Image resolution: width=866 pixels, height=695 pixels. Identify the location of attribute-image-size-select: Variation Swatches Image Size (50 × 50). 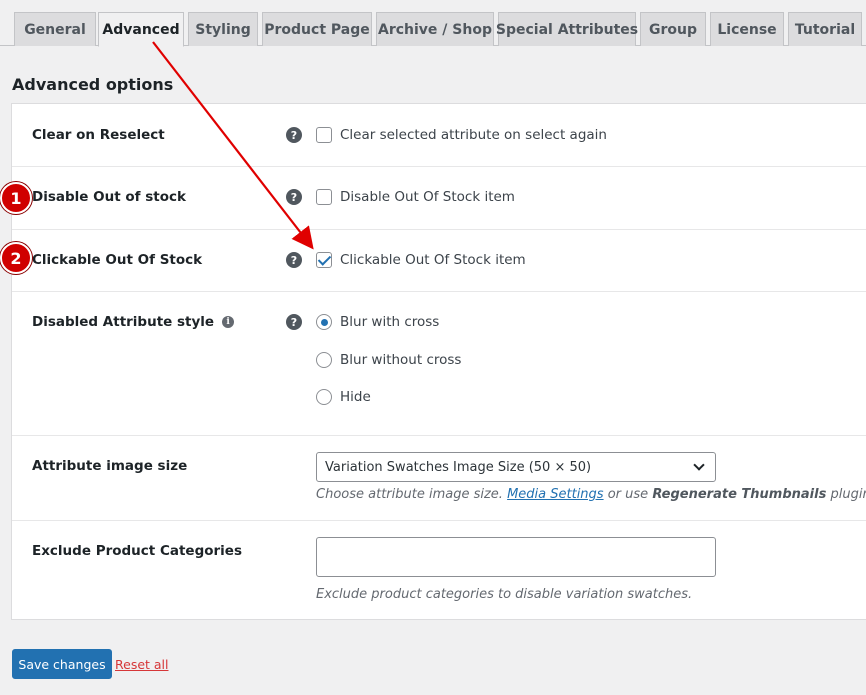
(516, 467).